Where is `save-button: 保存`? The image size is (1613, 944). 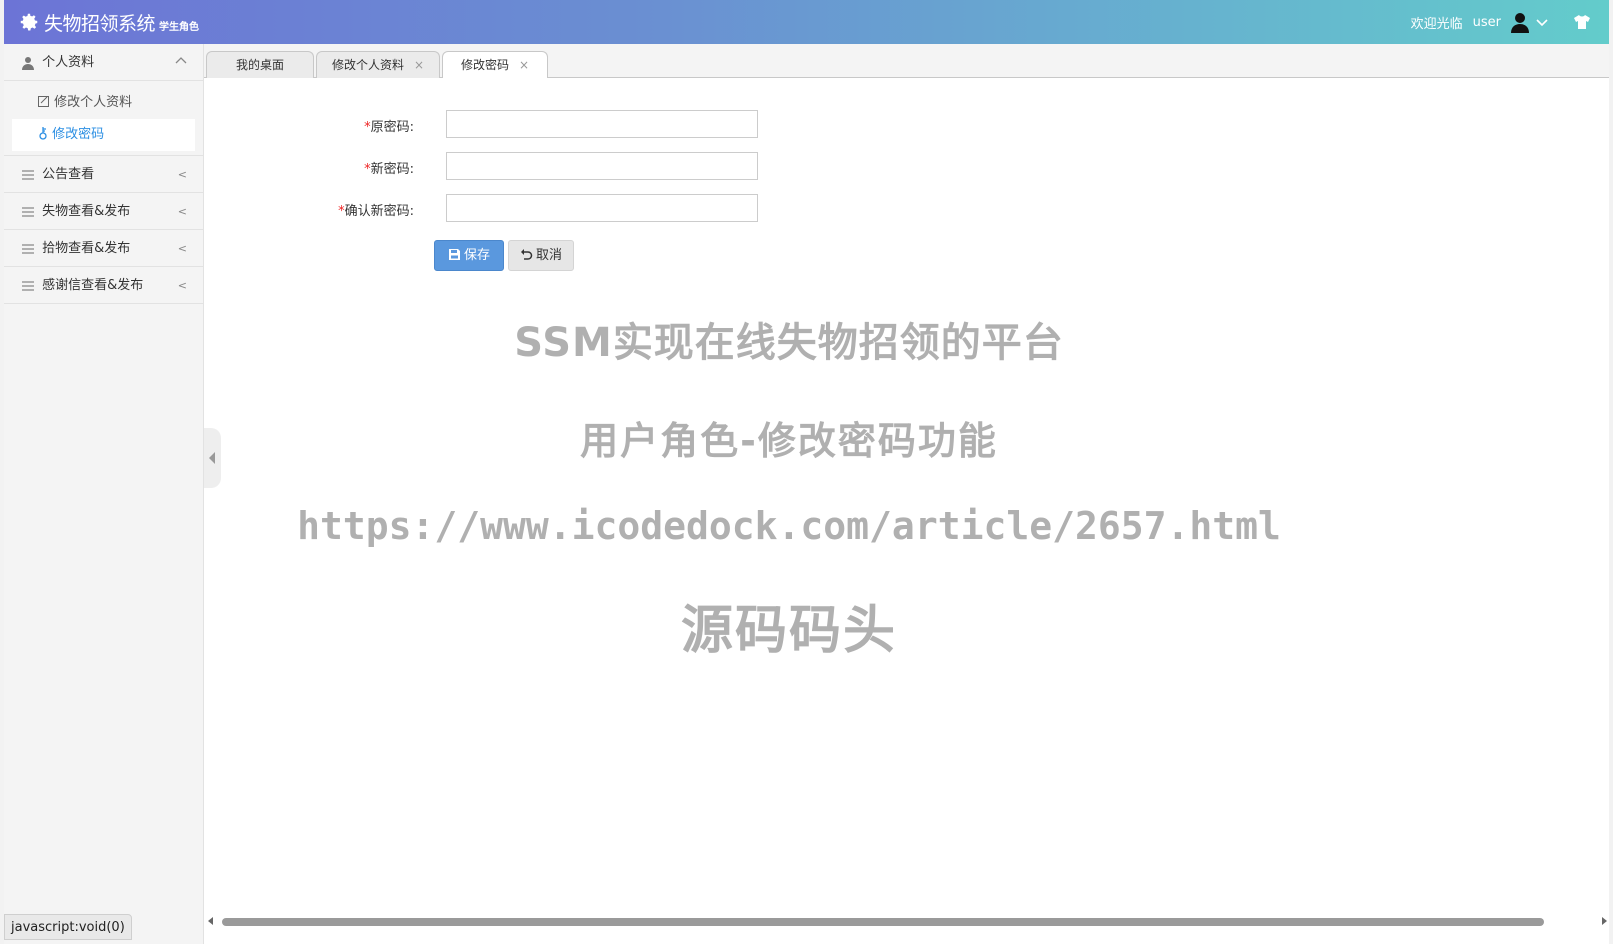 save-button: 保存 is located at coordinates (469, 255).